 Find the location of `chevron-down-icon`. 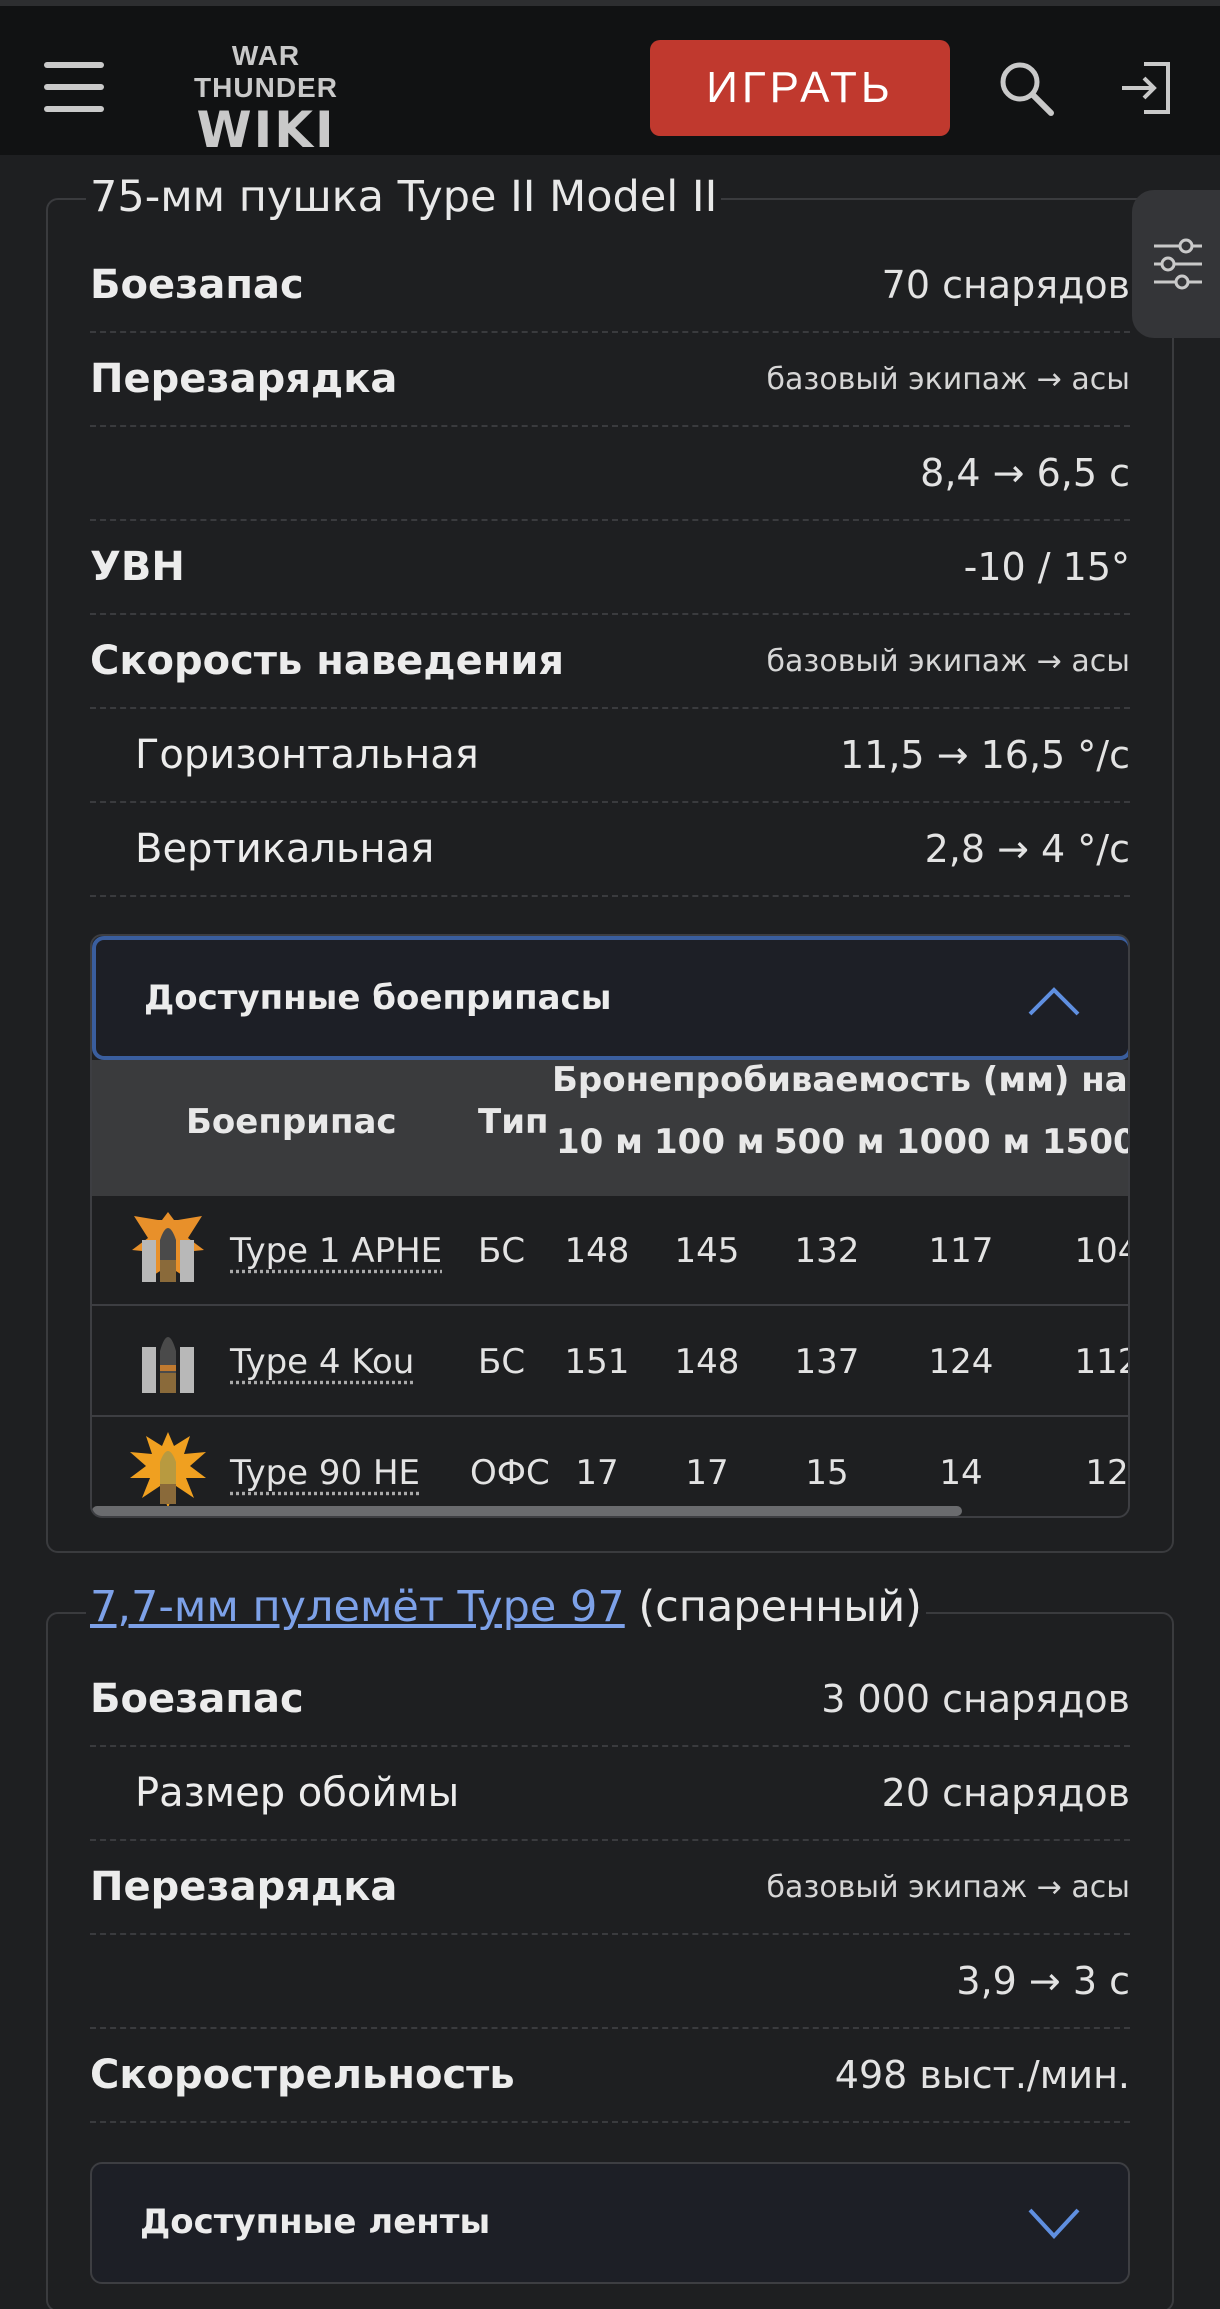

chevron-down-icon is located at coordinates (1054, 2223).